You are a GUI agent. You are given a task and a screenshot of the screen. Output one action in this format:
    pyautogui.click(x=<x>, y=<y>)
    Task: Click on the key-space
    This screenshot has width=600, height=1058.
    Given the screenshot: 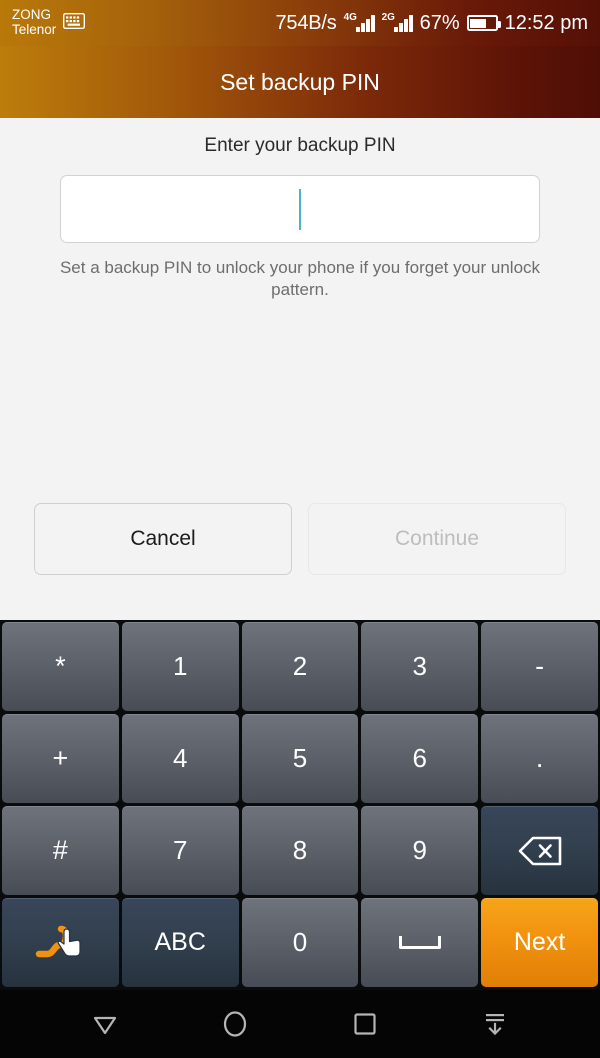 What is the action you would take?
    pyautogui.click(x=420, y=942)
    